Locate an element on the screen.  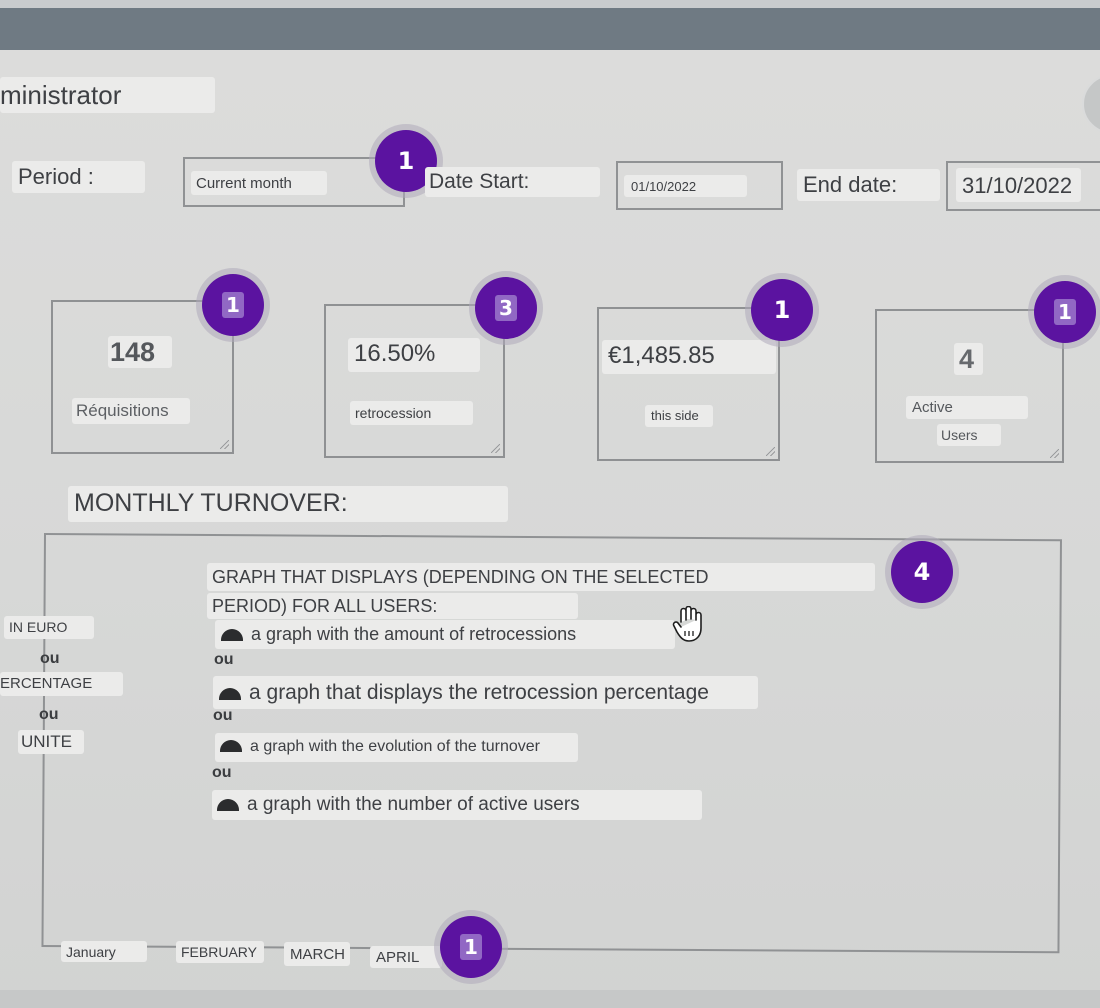
month-february: FEBRUARY is located at coordinates (220, 952).